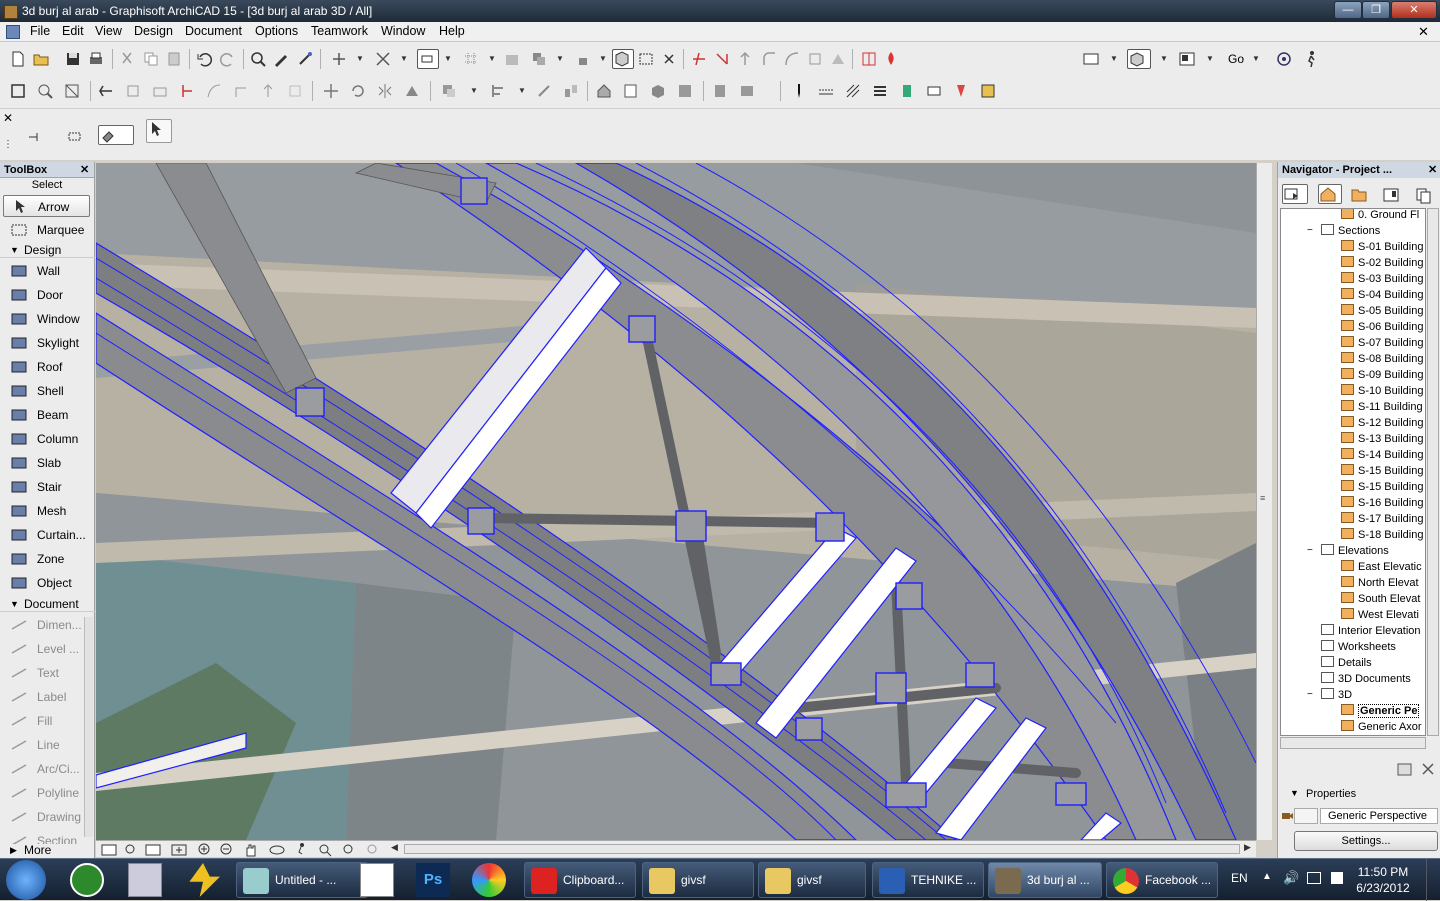 Image resolution: width=1440 pixels, height=901 pixels. I want to click on tree-collapse-icon: −, so click(1310, 231).